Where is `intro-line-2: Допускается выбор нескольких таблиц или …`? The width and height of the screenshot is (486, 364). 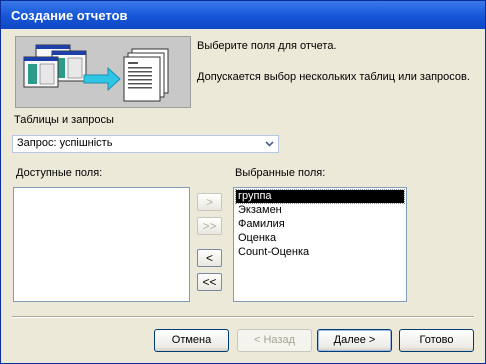 intro-line-2: Допускается выбор нескольких таблиц или … is located at coordinates (333, 77).